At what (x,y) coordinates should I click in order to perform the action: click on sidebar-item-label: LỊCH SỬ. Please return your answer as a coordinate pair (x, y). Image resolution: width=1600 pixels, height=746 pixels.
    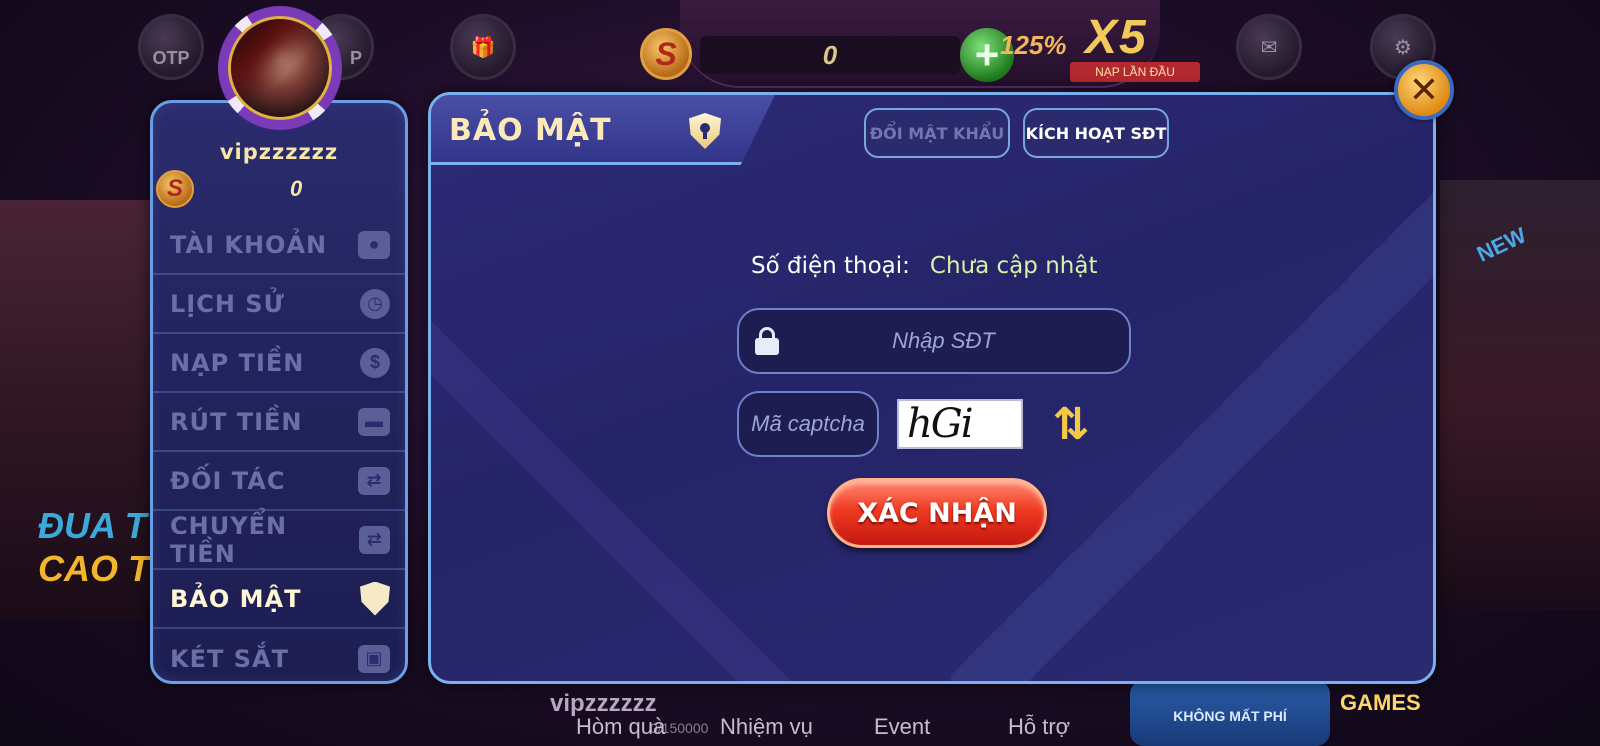
    Looking at the image, I should click on (227, 303).